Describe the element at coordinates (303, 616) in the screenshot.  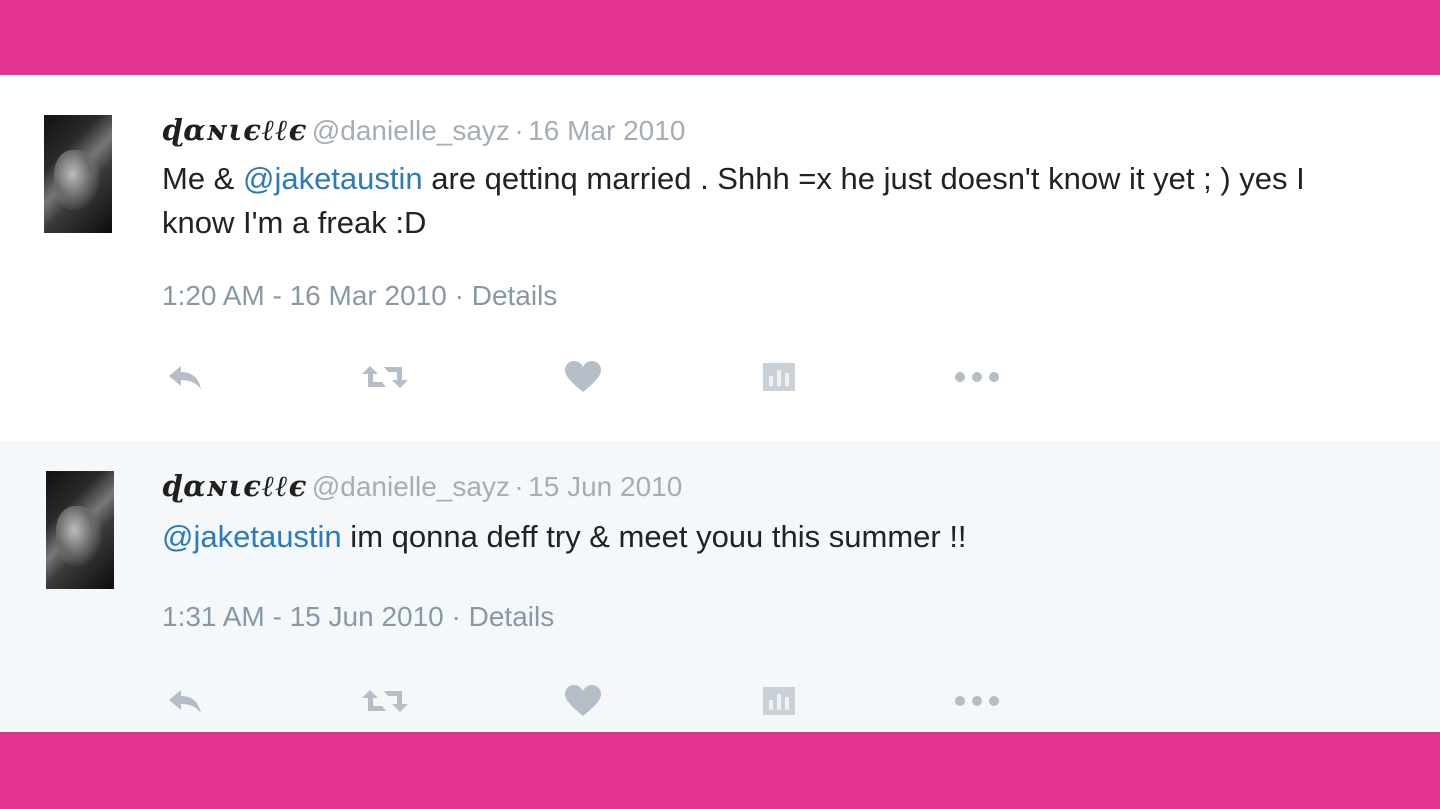
I see `timestamp: 1:31 AM - 15 Jun 2010` at that location.